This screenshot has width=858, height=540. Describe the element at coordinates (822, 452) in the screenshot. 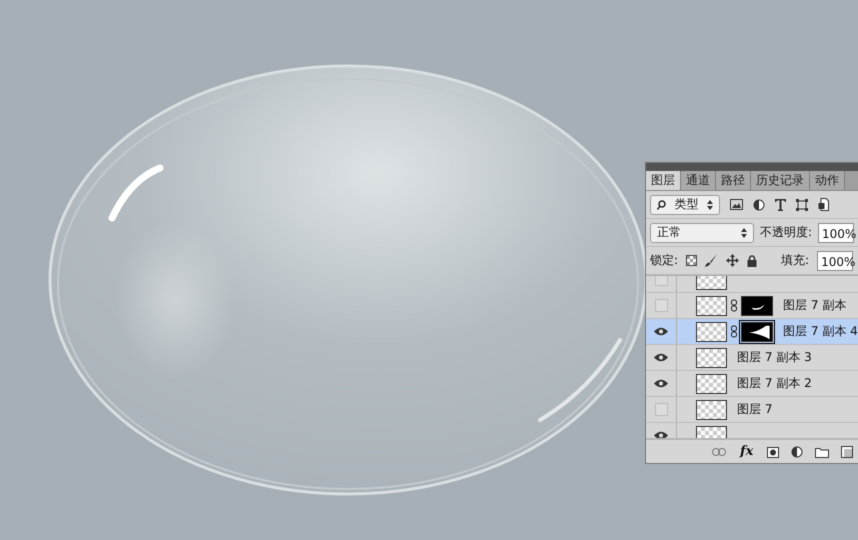

I see `folder-icon` at that location.